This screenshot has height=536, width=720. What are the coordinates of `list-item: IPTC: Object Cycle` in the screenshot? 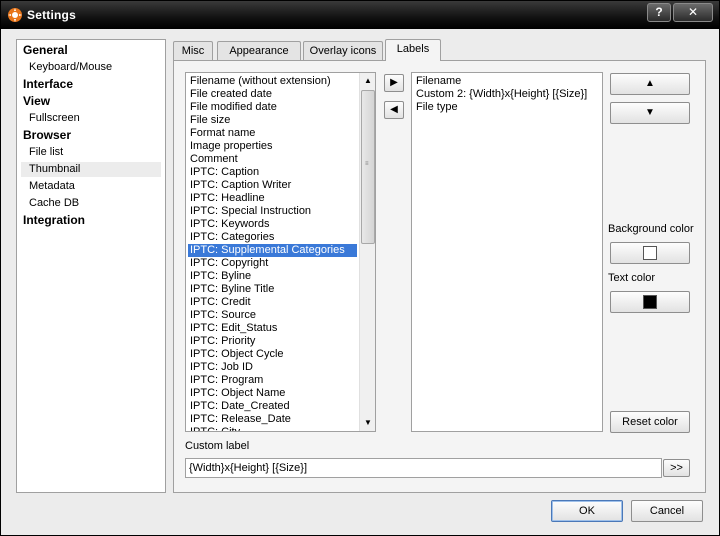 It's located at (272, 354).